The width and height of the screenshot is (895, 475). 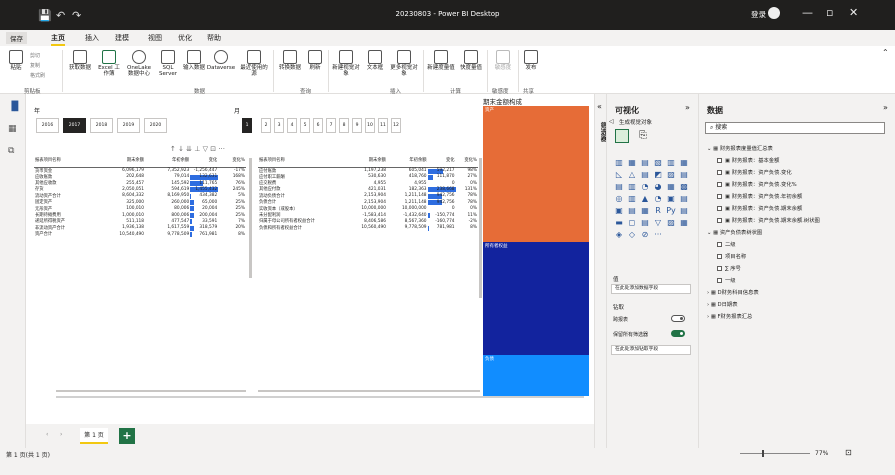 I want to click on visual-type-icon: Py, so click(x=671, y=210).